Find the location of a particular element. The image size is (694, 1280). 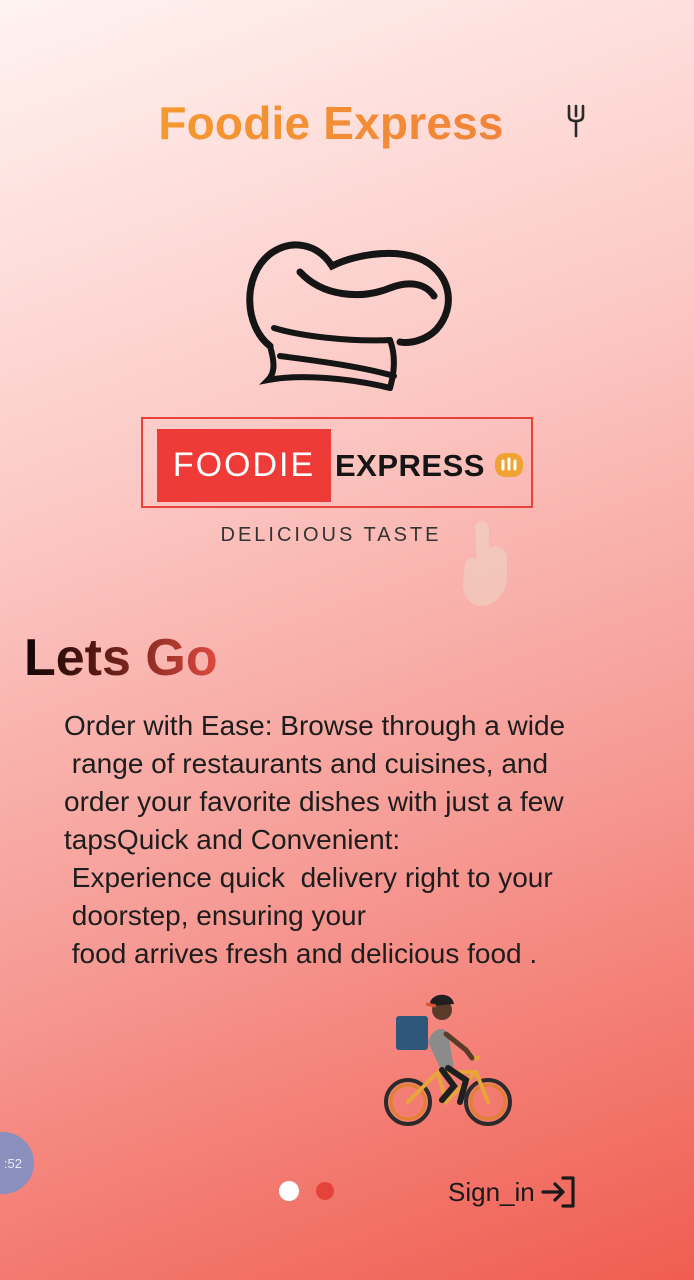

floating-bubble: :52 is located at coordinates (17, 1163).